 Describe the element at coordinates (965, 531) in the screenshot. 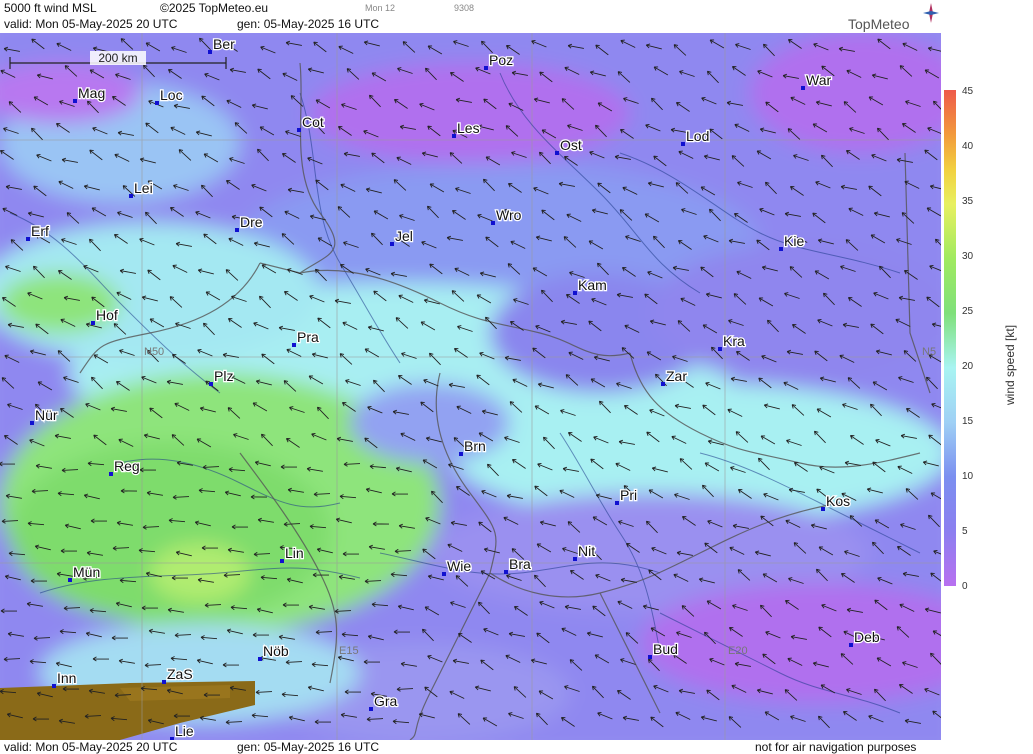

I see `colorbar-tick: 5` at that location.